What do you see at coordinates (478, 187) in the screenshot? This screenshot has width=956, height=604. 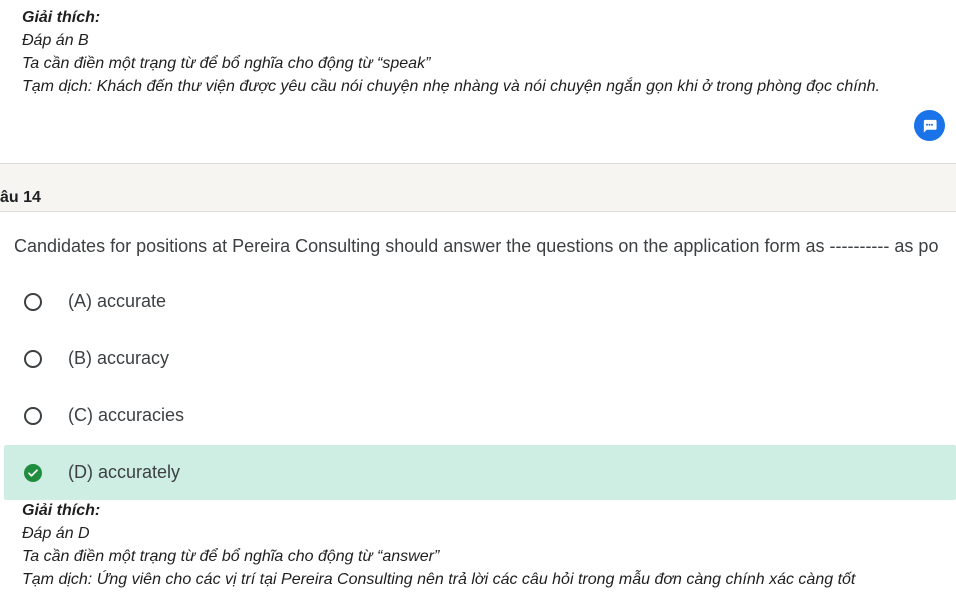 I see `question-divider` at bounding box center [478, 187].